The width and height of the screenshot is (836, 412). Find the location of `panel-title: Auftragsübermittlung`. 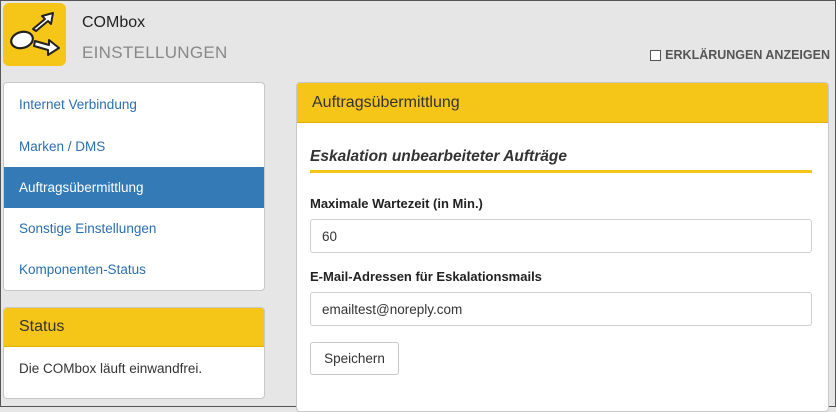

panel-title: Auftragsübermittlung is located at coordinates (562, 103).